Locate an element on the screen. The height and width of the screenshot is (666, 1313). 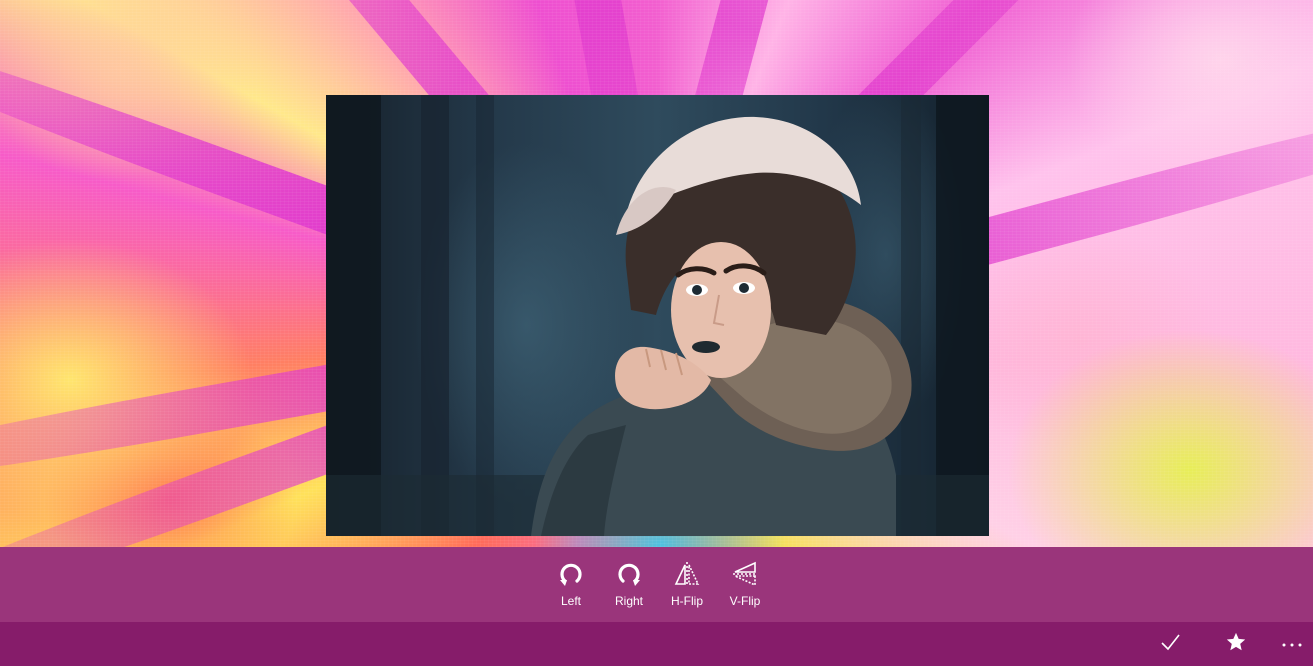
edit-toolbar: Left Right H-Flip V-Flip is located at coordinates (656, 584).